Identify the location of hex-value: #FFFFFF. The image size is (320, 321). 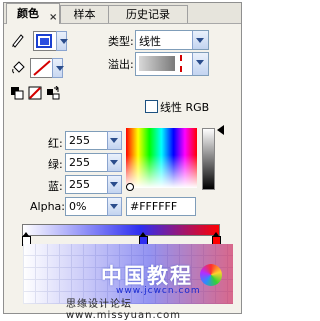
(154, 206).